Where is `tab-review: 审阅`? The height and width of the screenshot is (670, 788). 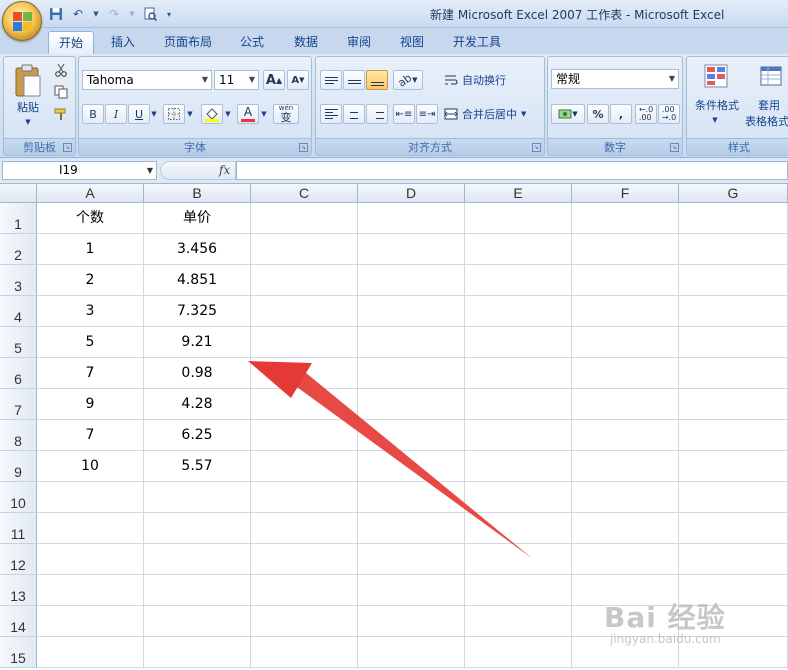 tab-review: 审阅 is located at coordinates (359, 42).